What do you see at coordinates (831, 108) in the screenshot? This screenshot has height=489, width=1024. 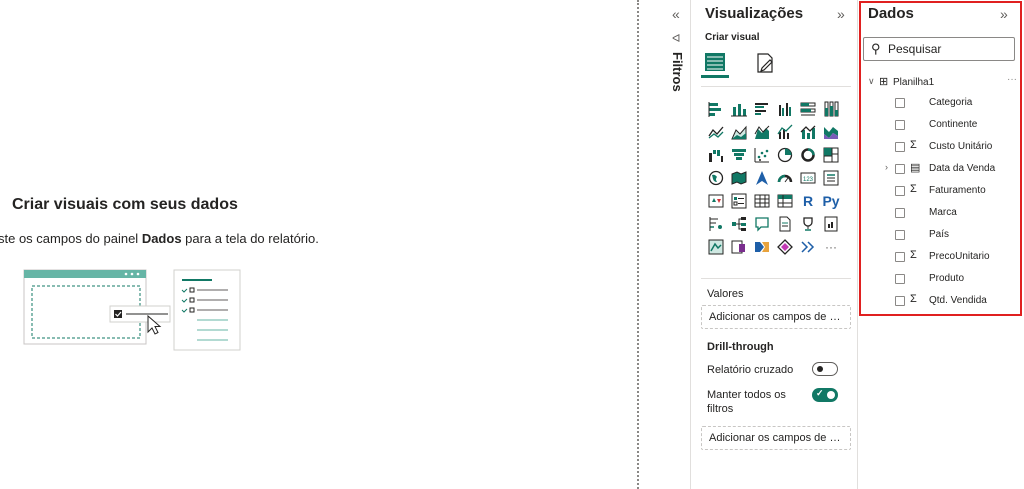 I see `100-stacked-column-chart-icon` at bounding box center [831, 108].